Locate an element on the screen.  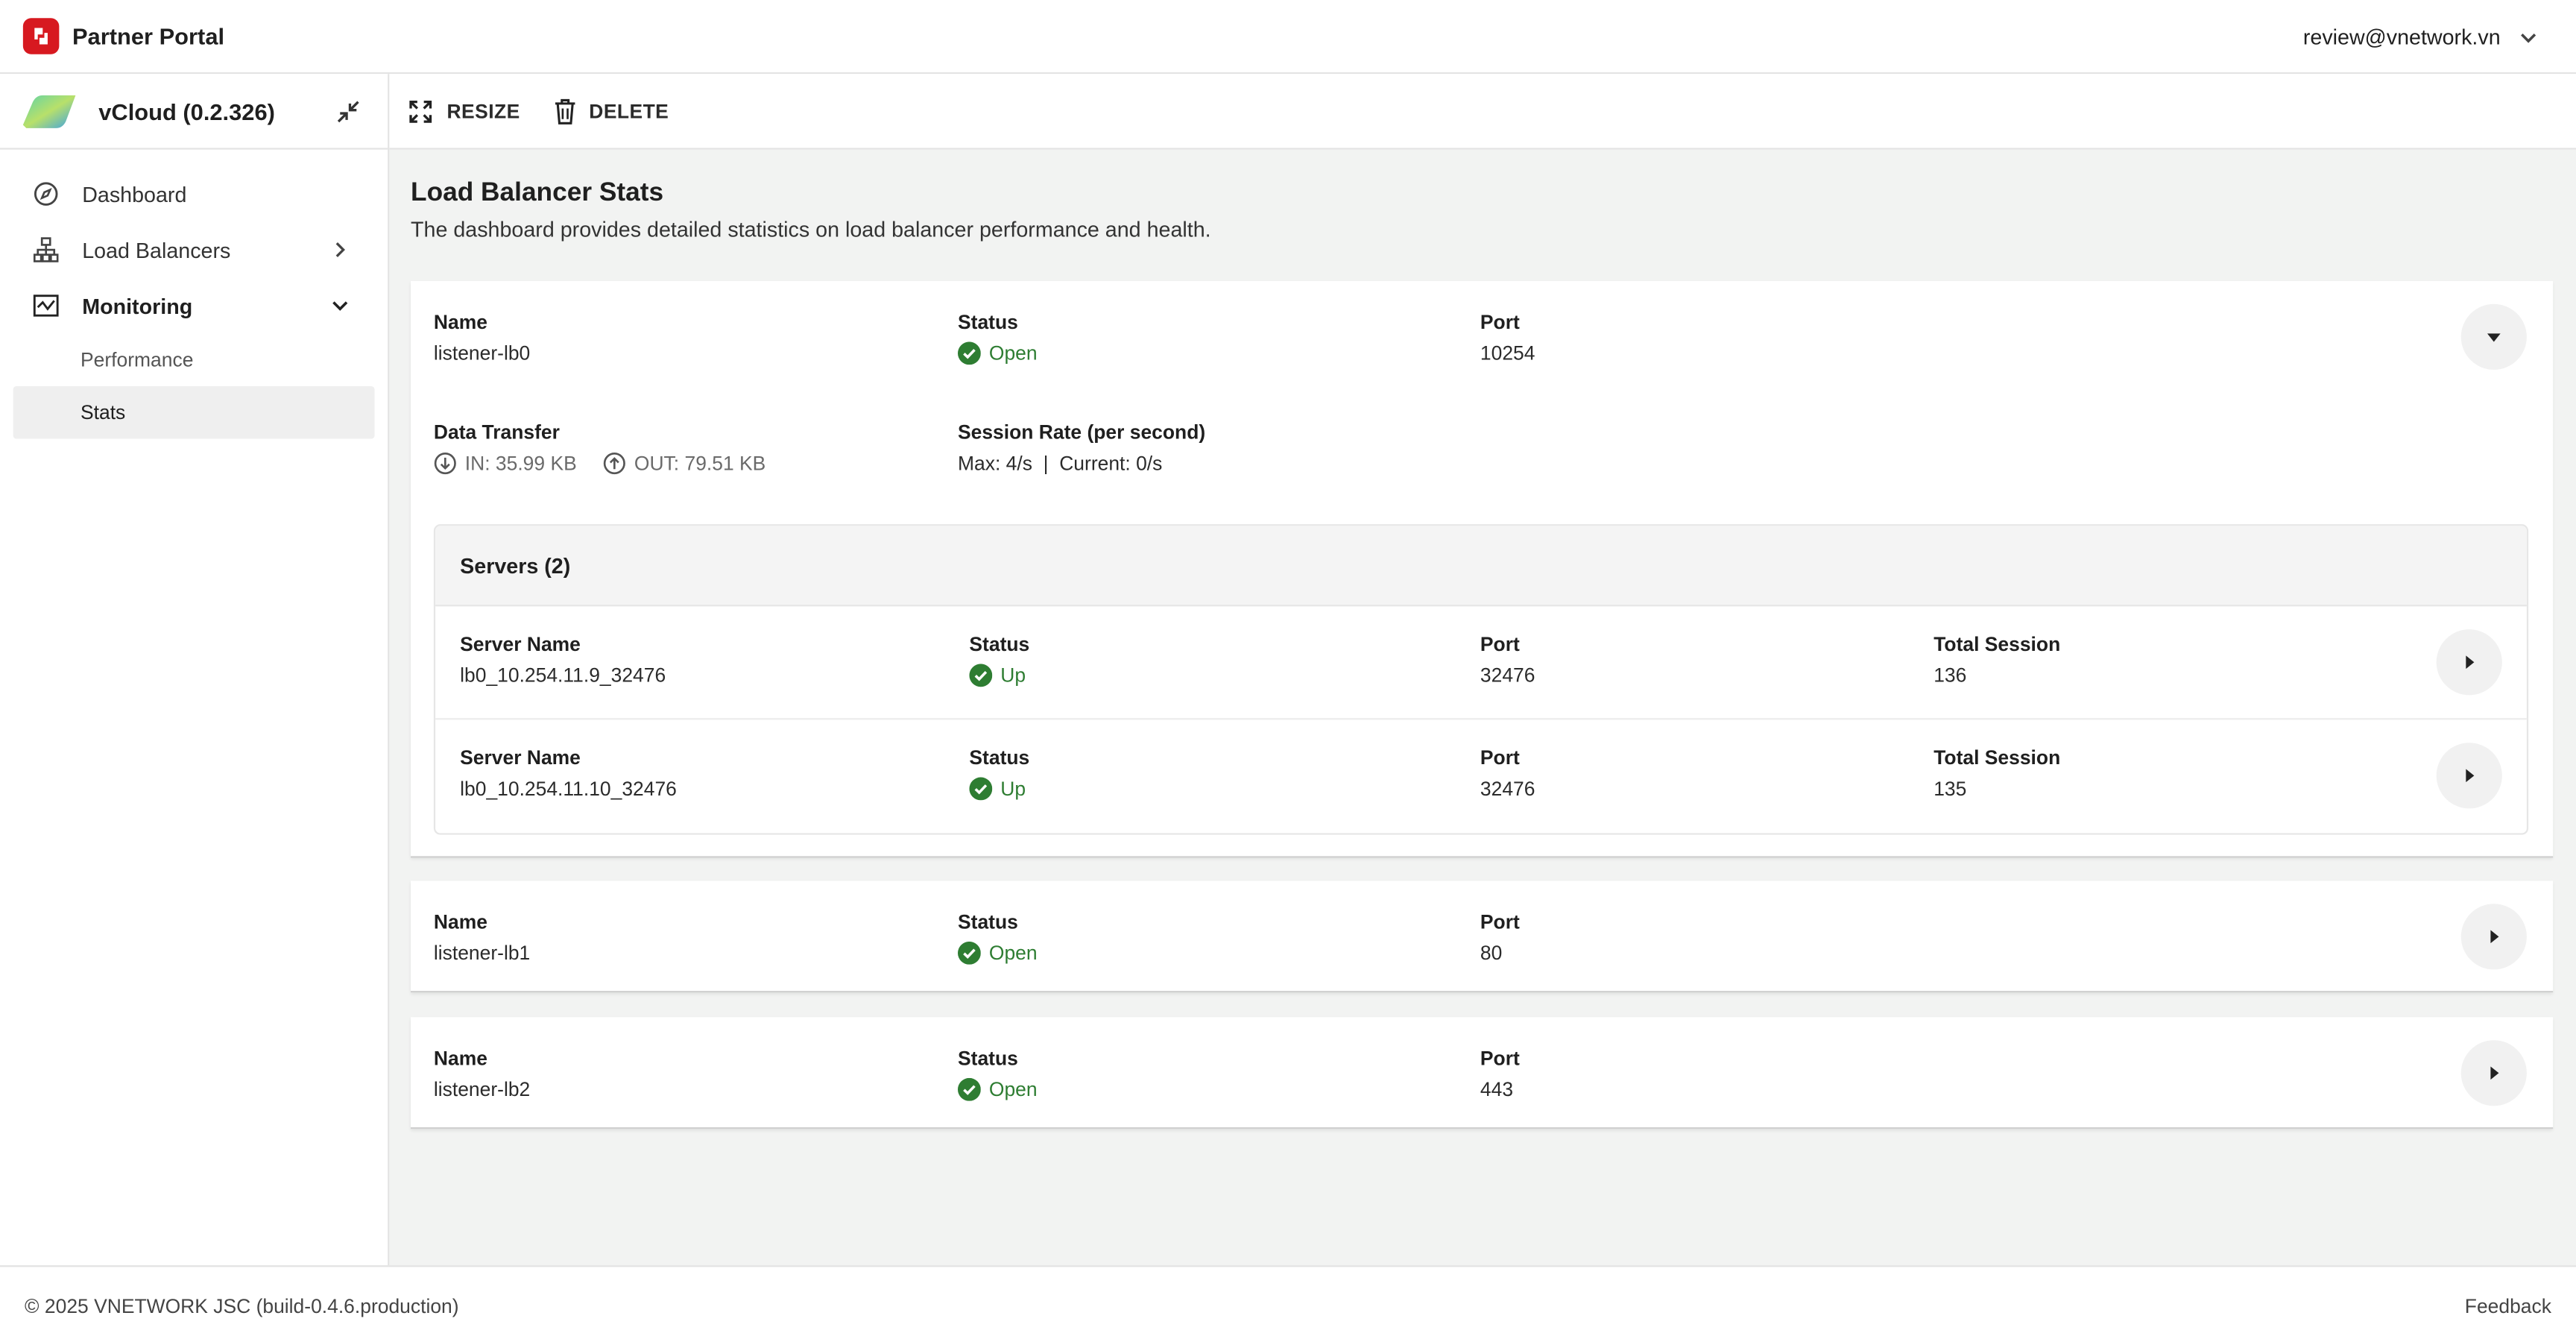
cloud-logo-icon is located at coordinates (49, 111).